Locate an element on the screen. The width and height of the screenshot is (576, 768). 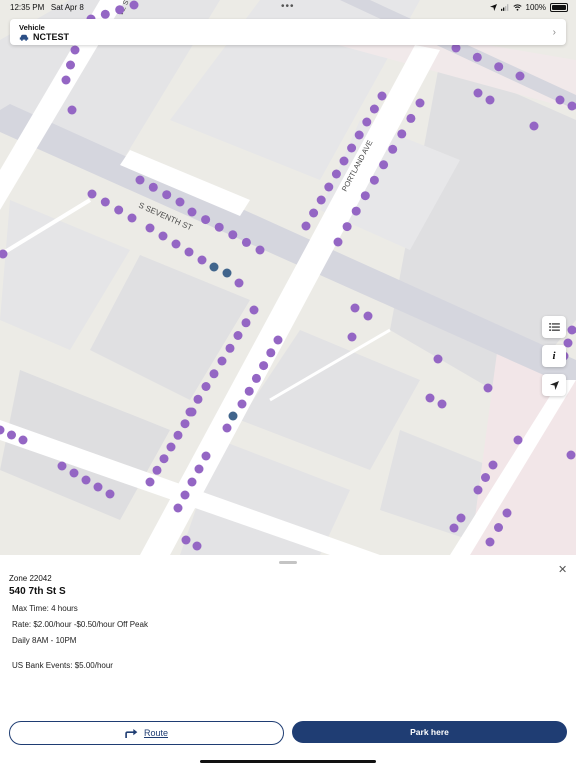
info-button: i is located at coordinates (554, 356).